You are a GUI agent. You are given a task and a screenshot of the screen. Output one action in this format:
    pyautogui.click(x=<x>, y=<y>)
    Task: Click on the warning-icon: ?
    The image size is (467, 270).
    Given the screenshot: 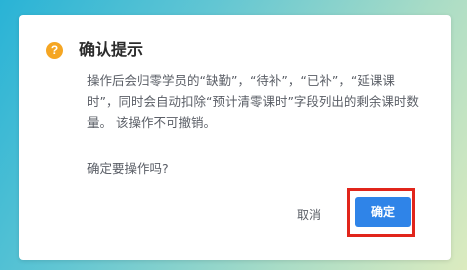 What is the action you would take?
    pyautogui.click(x=54, y=50)
    